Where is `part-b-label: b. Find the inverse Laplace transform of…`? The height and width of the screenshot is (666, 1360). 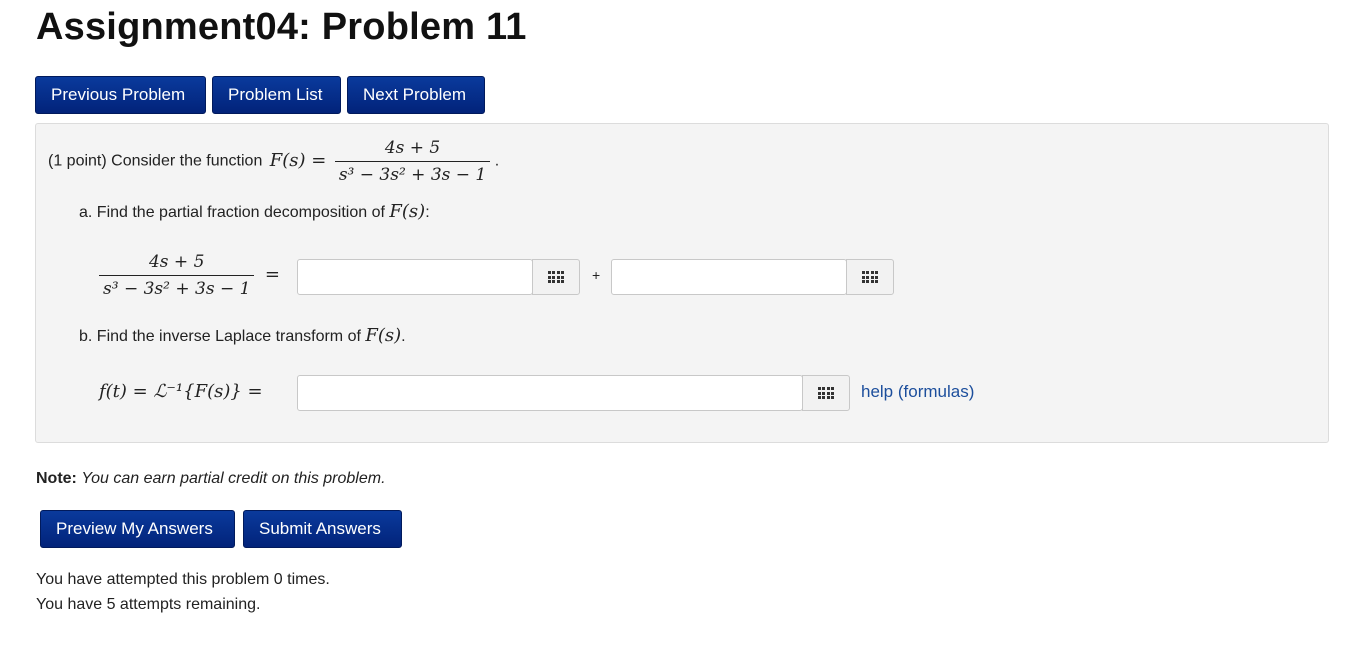
part-b-label: b. Find the inverse Laplace transform of… is located at coordinates (242, 335).